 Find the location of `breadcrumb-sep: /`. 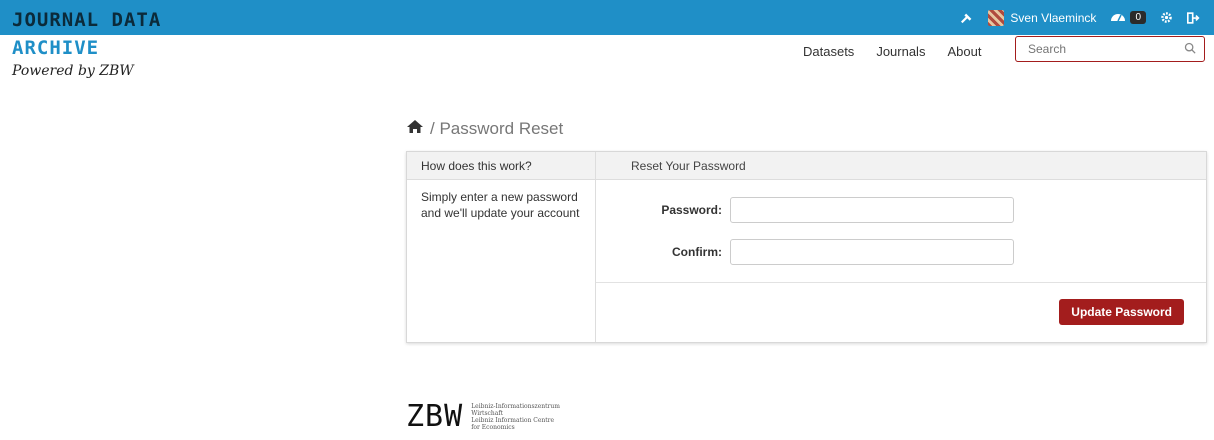

breadcrumb-sep: / is located at coordinates (435, 128).